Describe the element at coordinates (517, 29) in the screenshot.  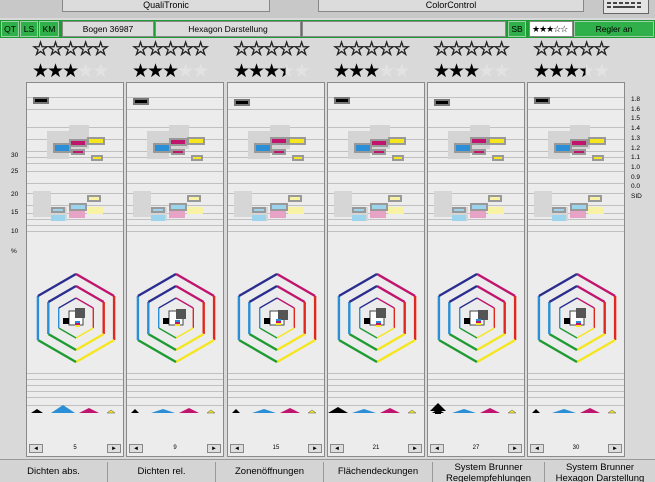
I see `sb-button: SB` at that location.